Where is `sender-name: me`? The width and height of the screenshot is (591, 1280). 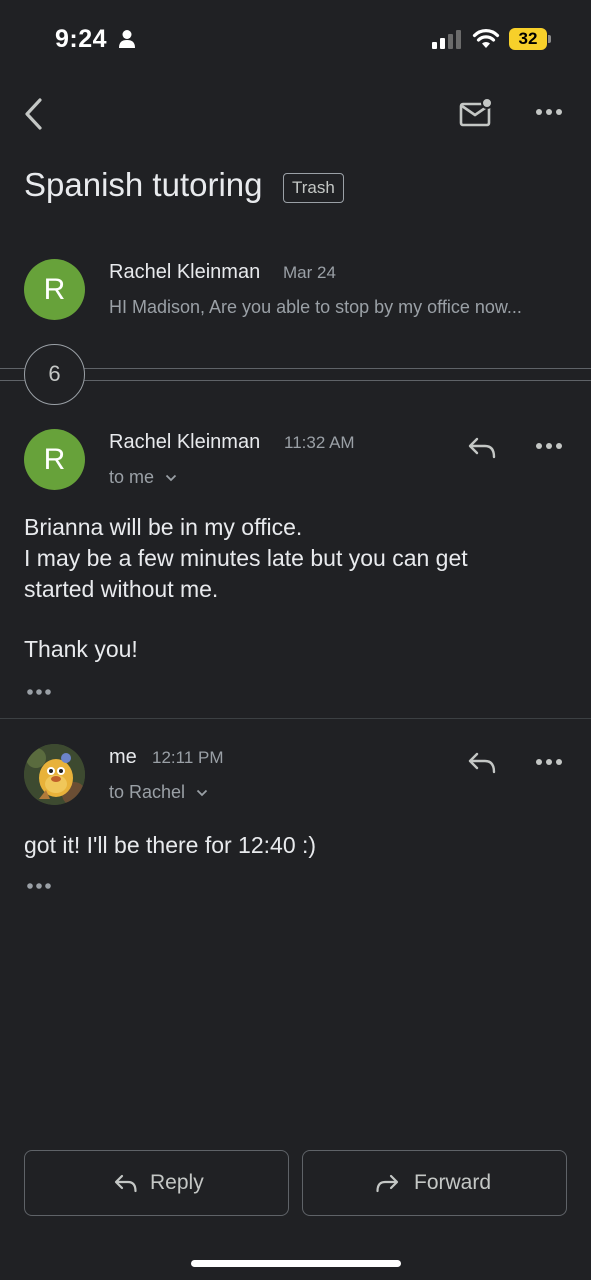
sender-name: me is located at coordinates (123, 757).